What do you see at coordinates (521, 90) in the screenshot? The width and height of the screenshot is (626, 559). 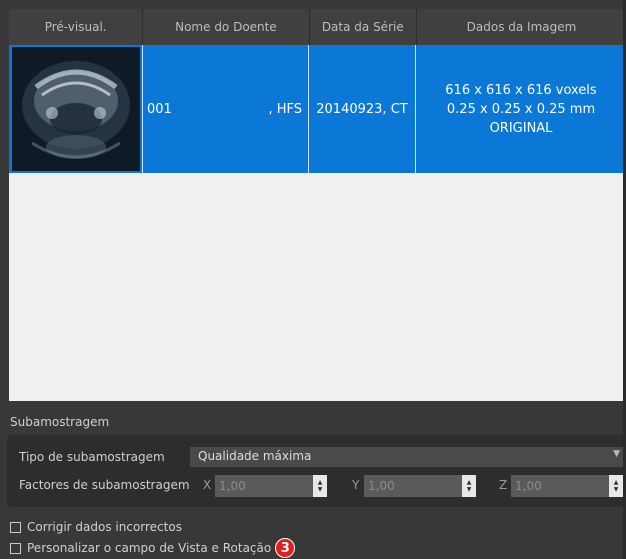 I see `image-dimensions: 616 x 616 x 616 voxels` at bounding box center [521, 90].